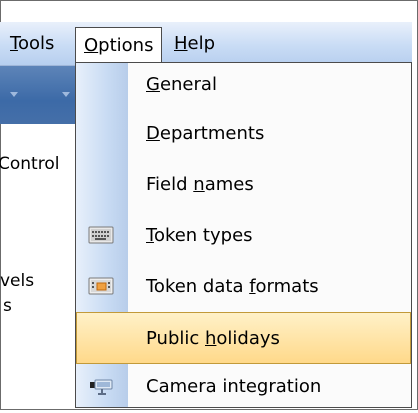 This screenshot has height=413, width=418. I want to click on menu-item-token-types: Token types, so click(243, 236).